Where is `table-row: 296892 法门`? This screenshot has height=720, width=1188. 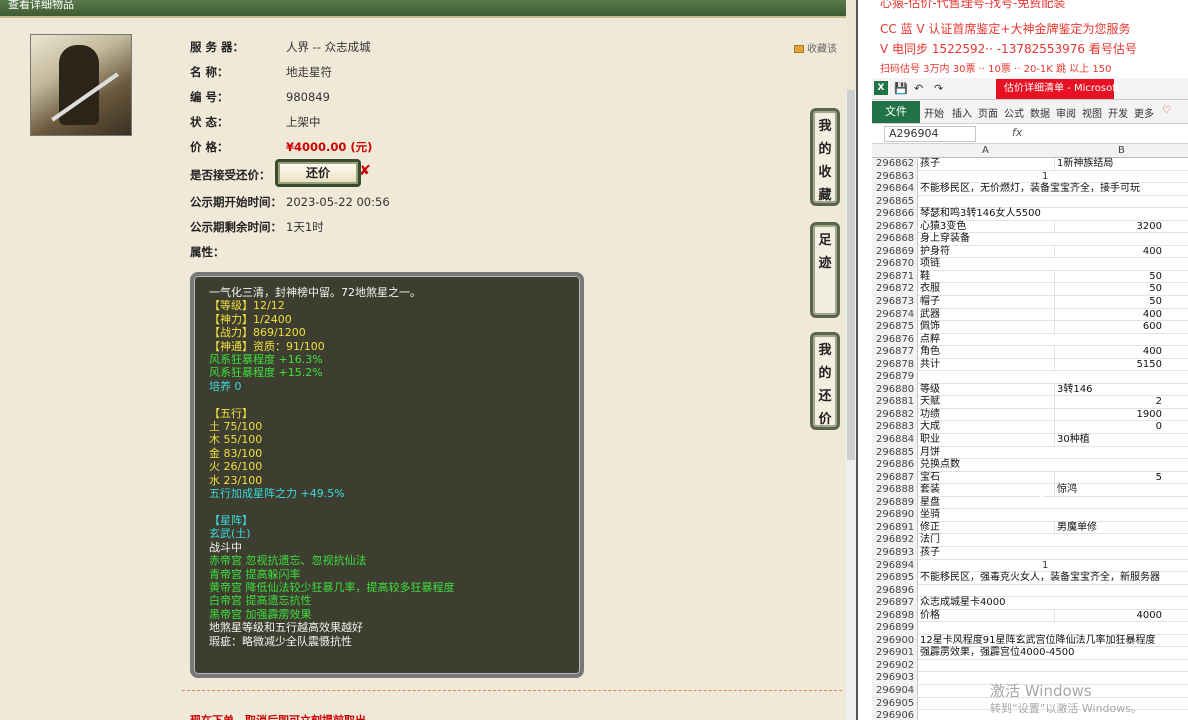
table-row: 296892 法门 is located at coordinates (1030, 540).